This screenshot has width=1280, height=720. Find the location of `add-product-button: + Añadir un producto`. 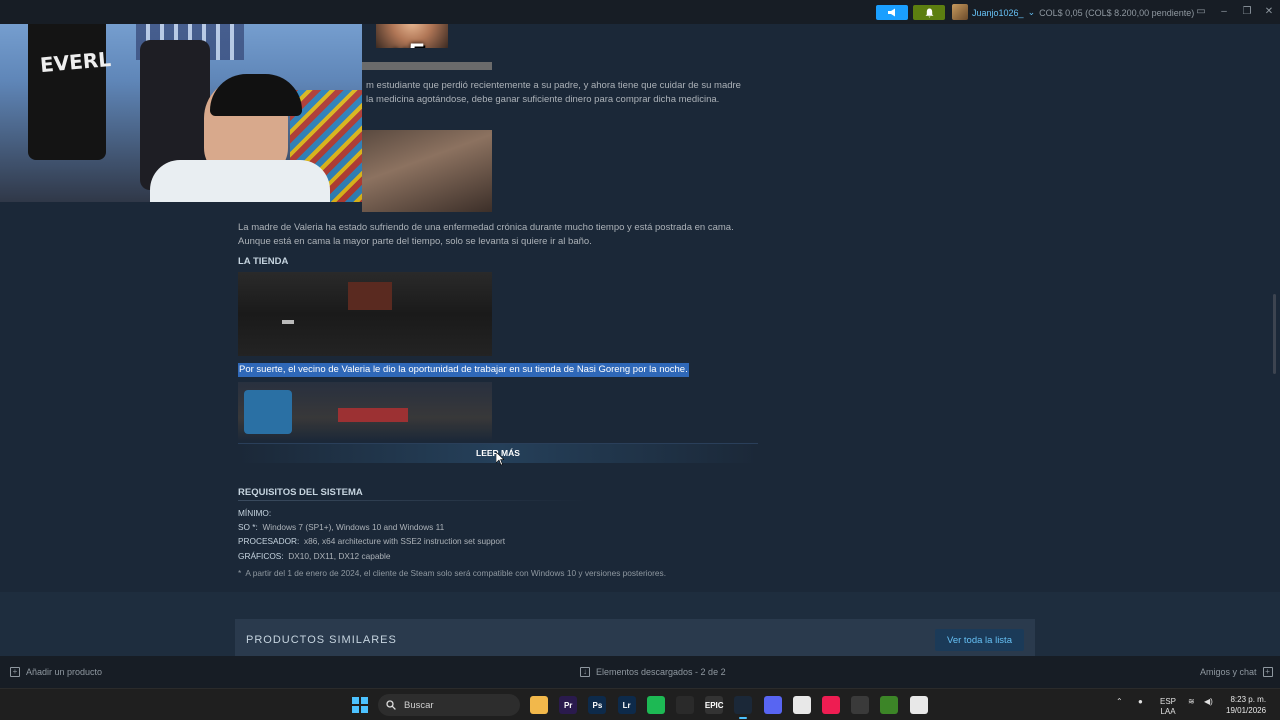

add-product-button: + Añadir un producto is located at coordinates (56, 672).